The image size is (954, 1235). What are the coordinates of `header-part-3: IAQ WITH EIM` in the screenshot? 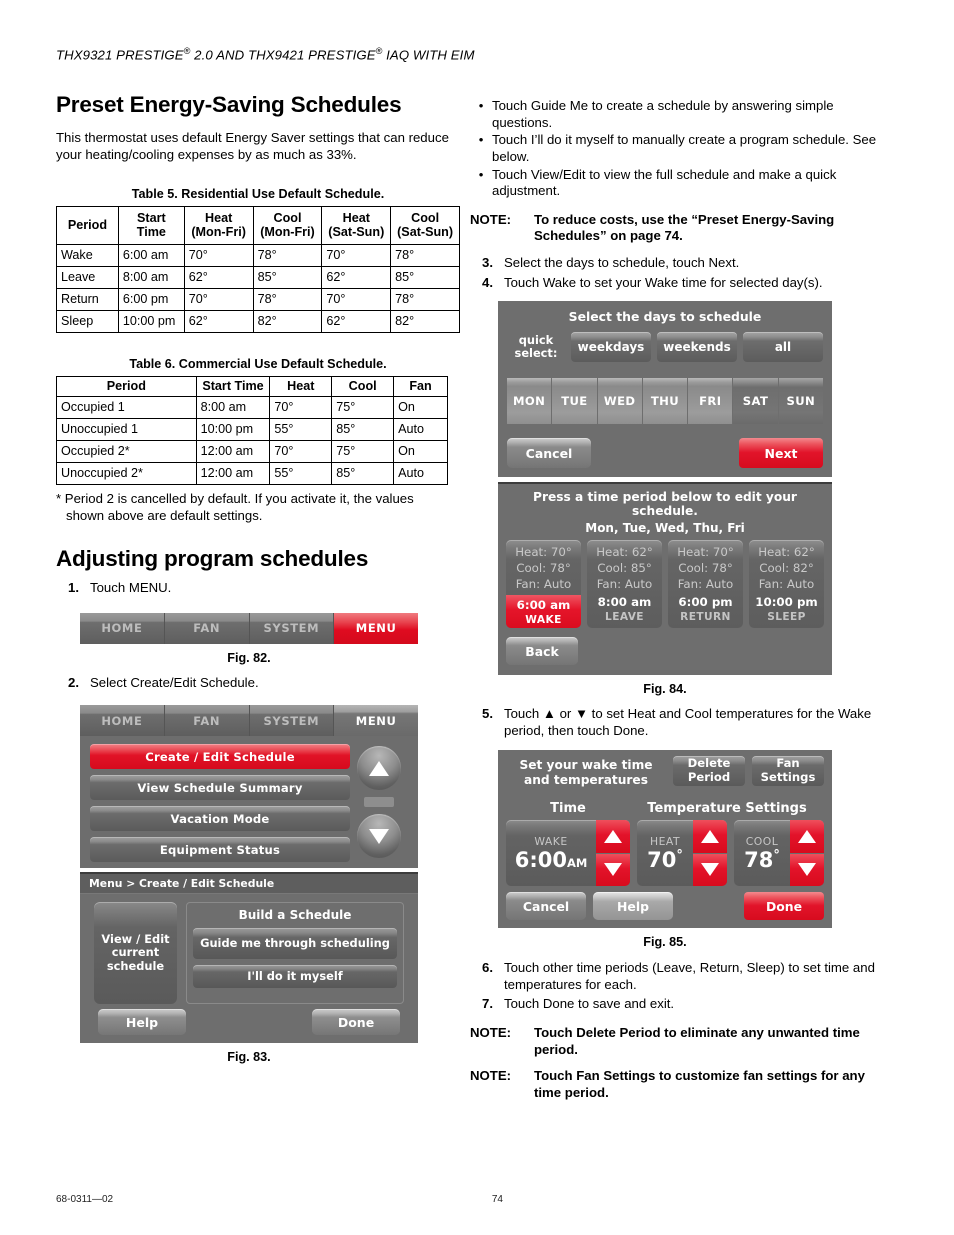 It's located at (428, 55).